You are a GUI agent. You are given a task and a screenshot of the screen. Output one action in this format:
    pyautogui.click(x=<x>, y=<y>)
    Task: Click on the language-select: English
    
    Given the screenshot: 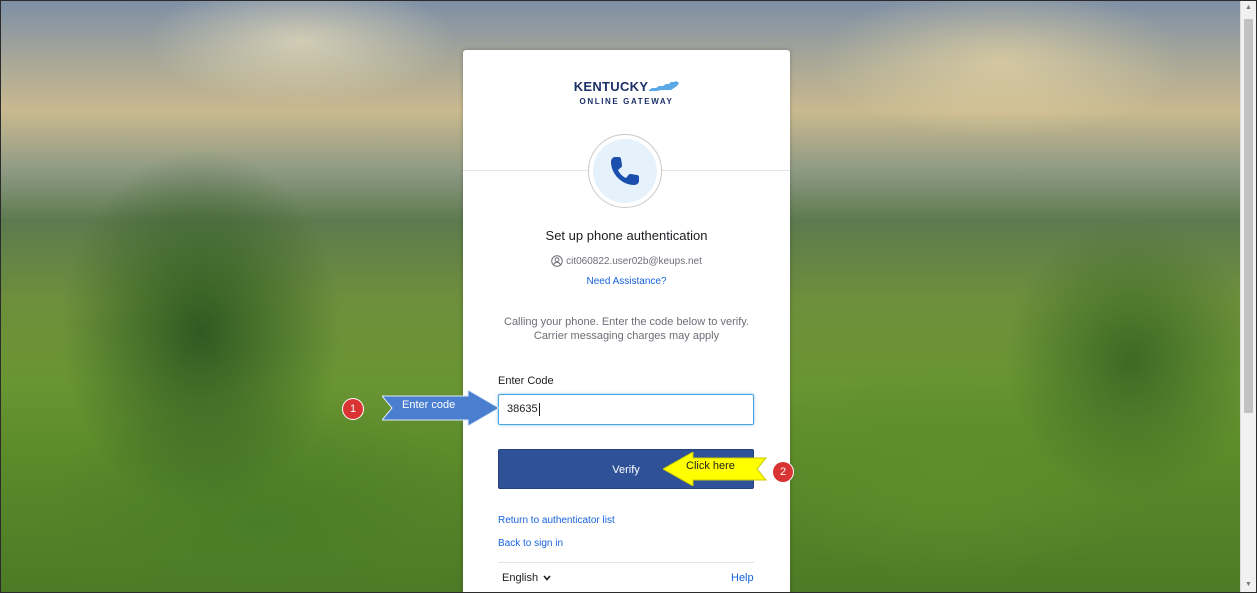 What is the action you would take?
    pyautogui.click(x=526, y=578)
    